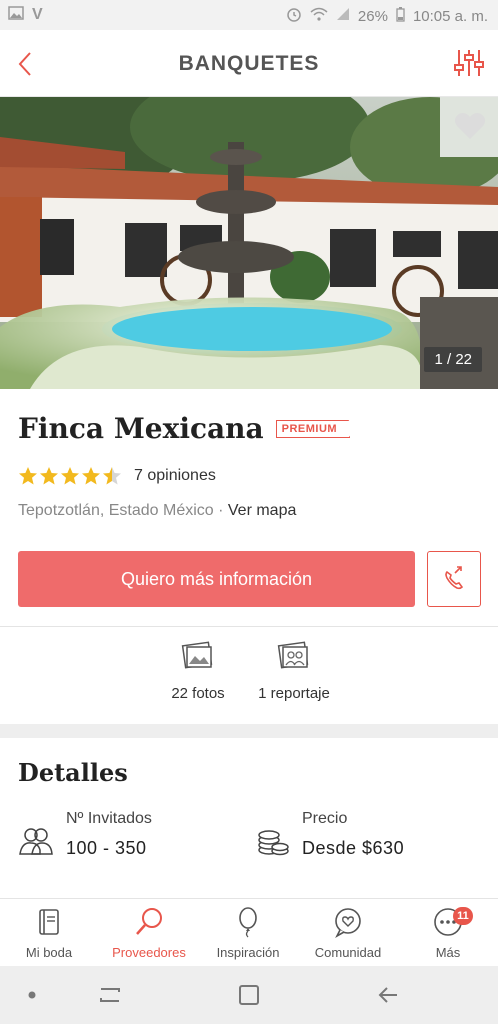 This screenshot has width=498, height=1029. Describe the element at coordinates (313, 428) in the screenshot. I see `premium-badge: PREMIUM` at that location.